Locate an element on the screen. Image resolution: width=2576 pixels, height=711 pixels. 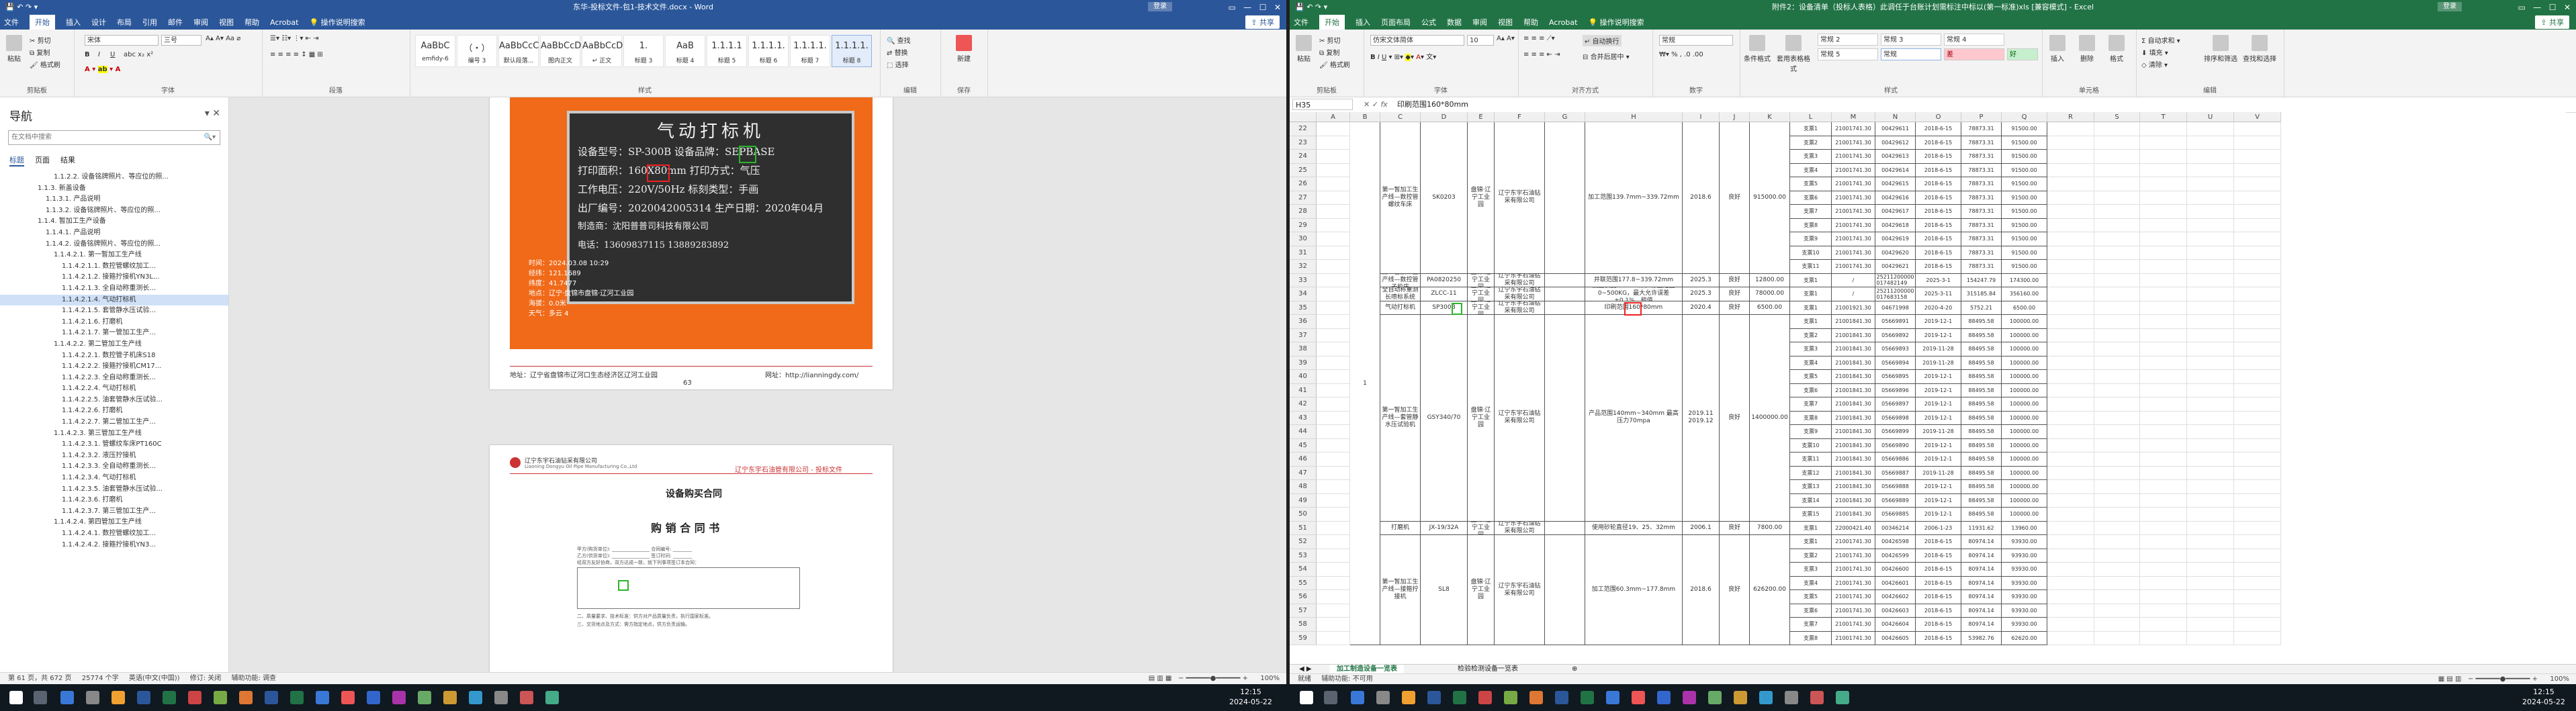
nav-tab-headings: 标题 is located at coordinates (17, 160).